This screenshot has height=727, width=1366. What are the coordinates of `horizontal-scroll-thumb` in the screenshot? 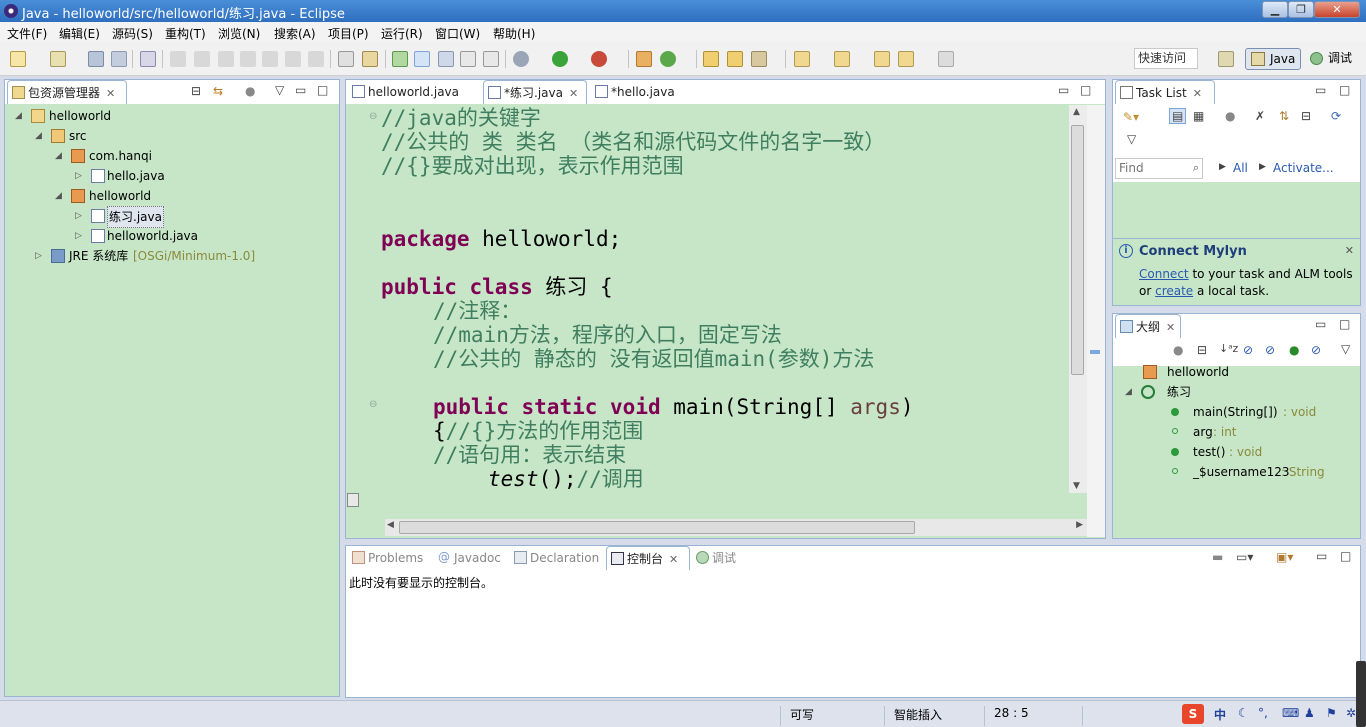 It's located at (657, 527).